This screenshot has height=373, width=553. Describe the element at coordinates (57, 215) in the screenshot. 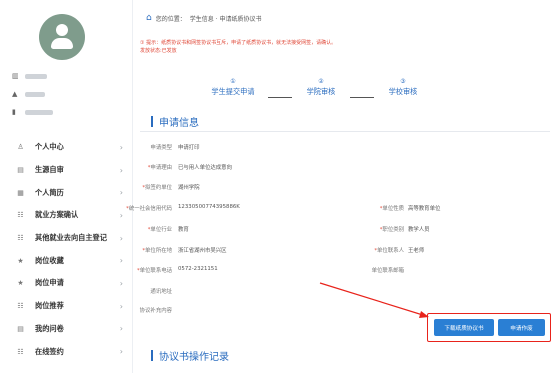

I see `sidebar-item-label: 就业方案确认` at that location.